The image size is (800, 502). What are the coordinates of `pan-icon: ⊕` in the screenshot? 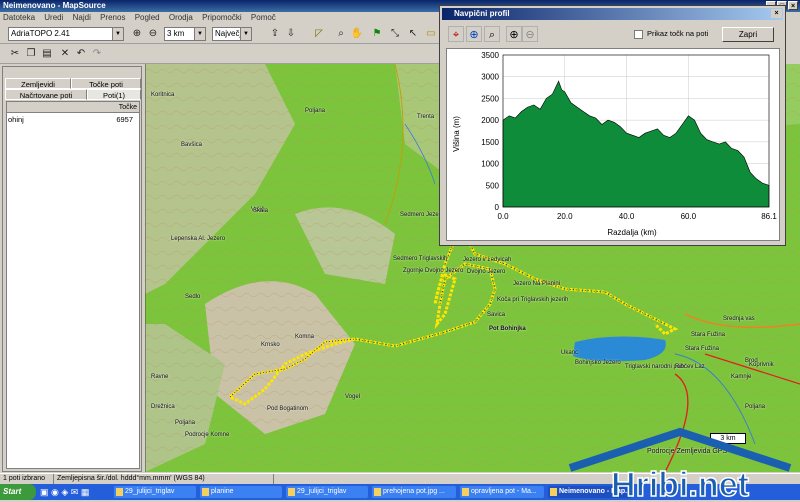 It's located at (474, 34).